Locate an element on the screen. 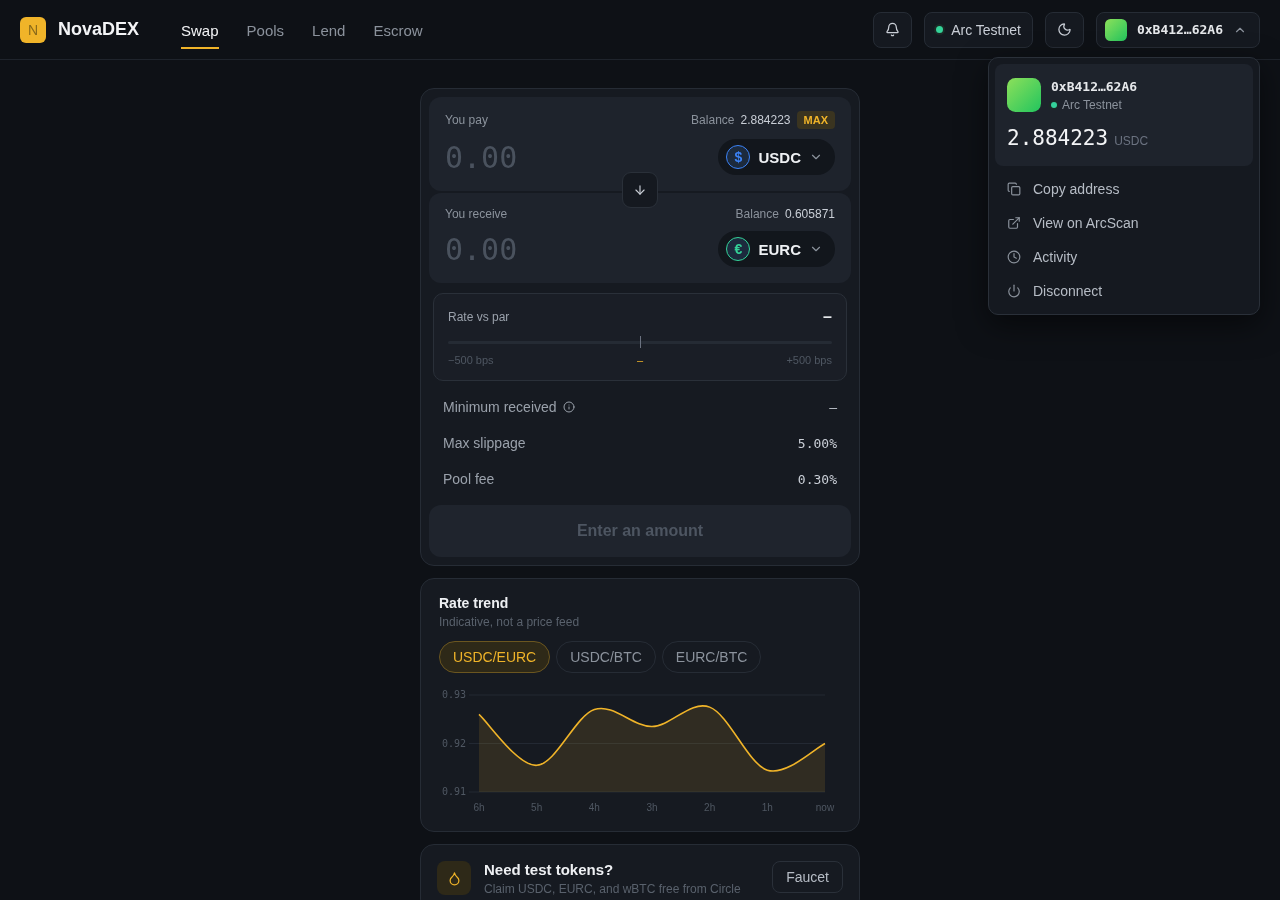  faucet-button: Faucet is located at coordinates (807, 877).